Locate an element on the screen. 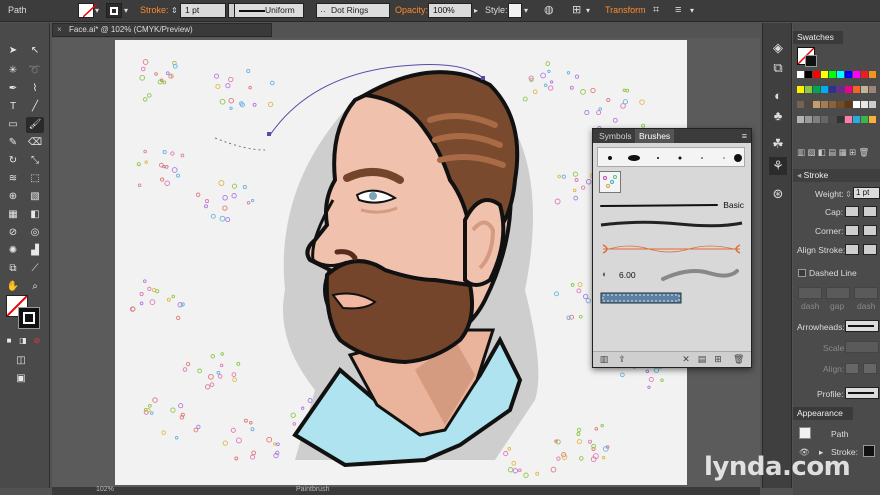 Image resolution: width=880 pixels, height=495 pixels. stroke-color-box is located at coordinates (29, 318).